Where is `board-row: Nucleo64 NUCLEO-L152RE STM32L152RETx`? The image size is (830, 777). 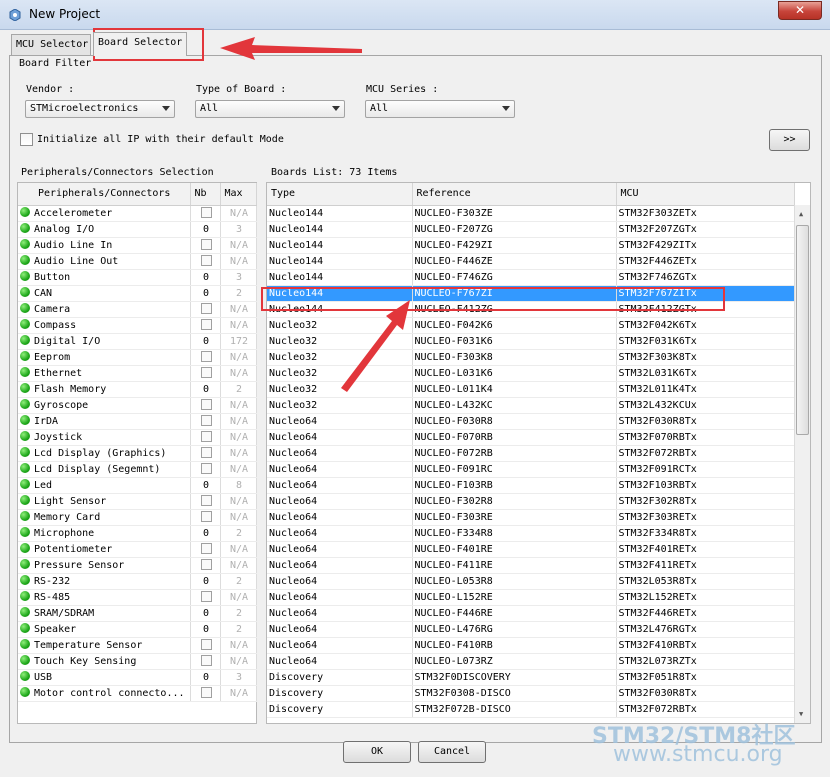
board-row: Nucleo64 NUCLEO-L152RE STM32L152RETx is located at coordinates (531, 597).